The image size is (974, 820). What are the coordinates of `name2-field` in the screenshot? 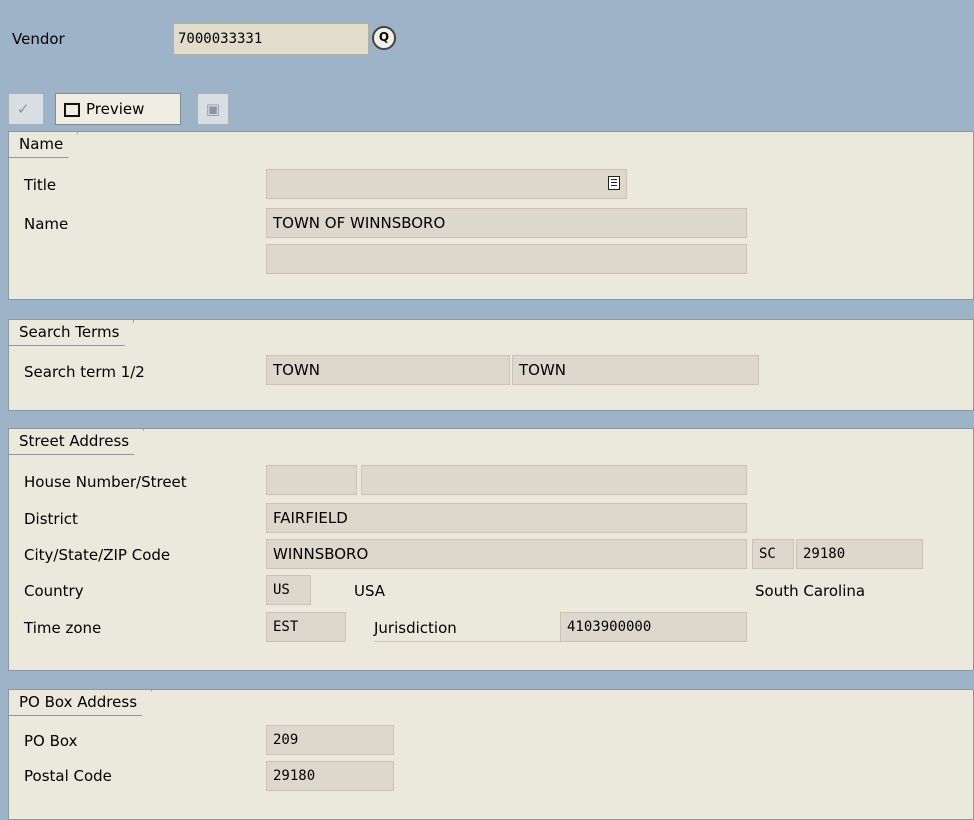 It's located at (506, 259).